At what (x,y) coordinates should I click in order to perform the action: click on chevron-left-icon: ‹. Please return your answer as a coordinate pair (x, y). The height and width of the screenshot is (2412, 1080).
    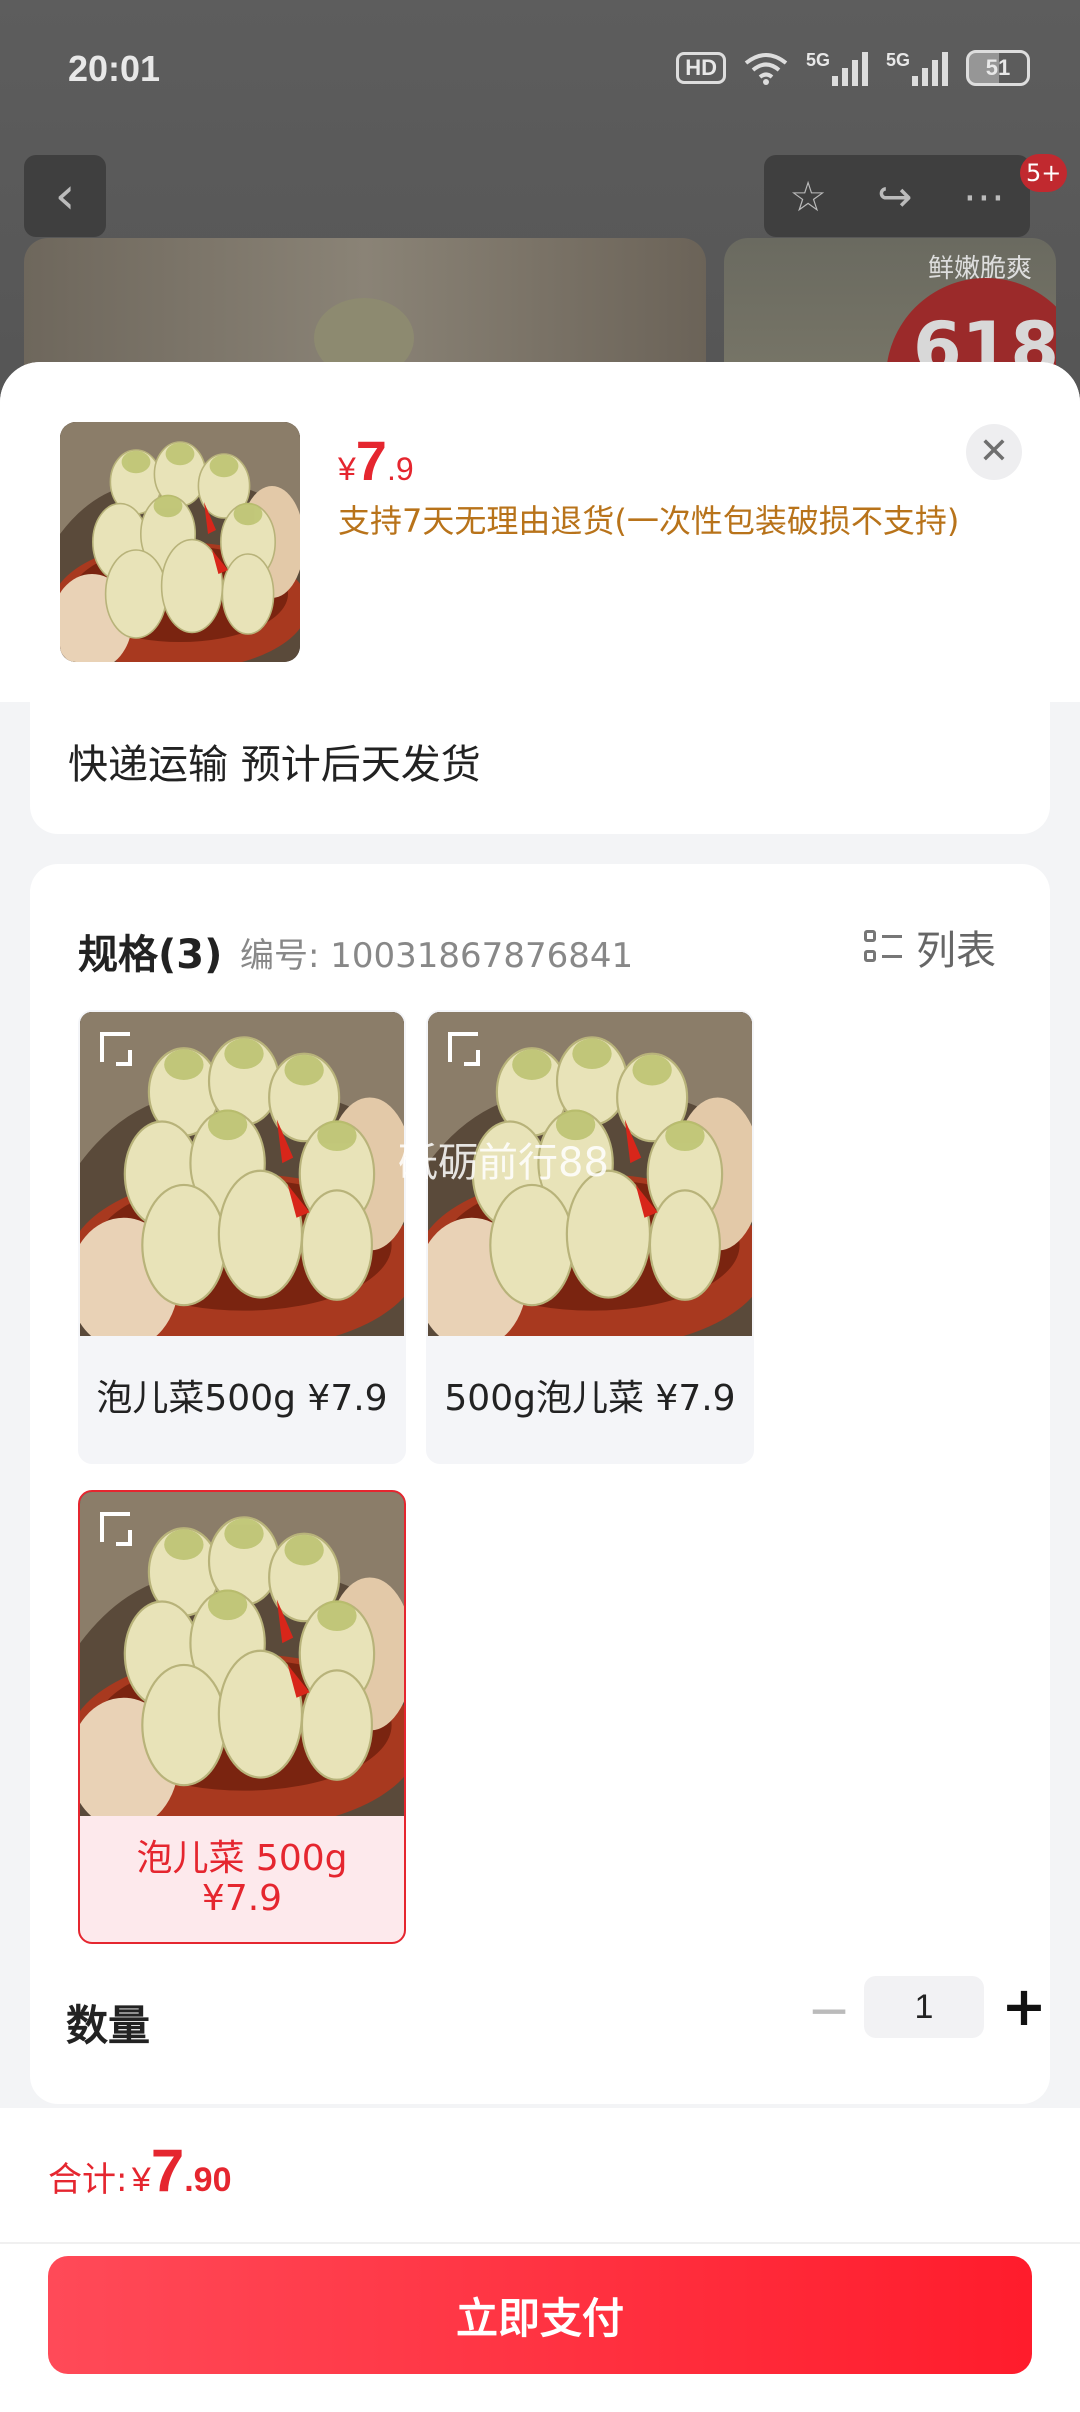
    Looking at the image, I should click on (65, 196).